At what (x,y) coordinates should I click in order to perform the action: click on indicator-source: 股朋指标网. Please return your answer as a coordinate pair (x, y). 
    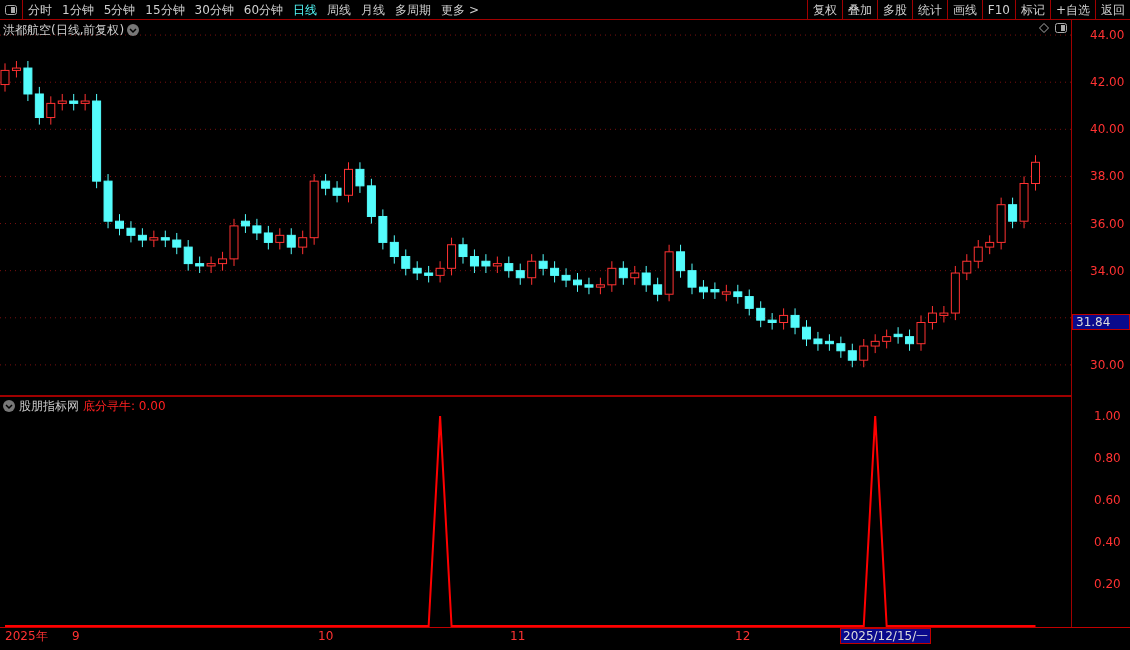
    Looking at the image, I should click on (49, 406).